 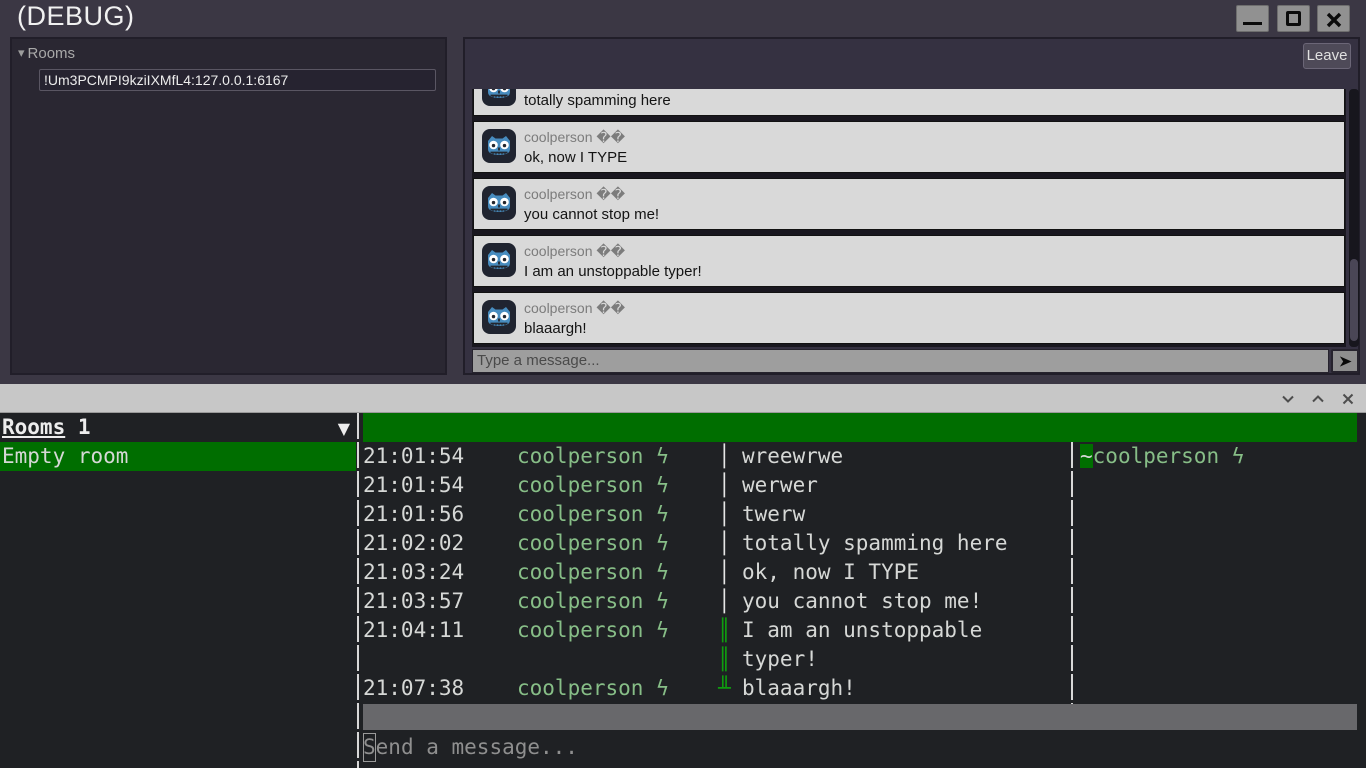 I want to click on message-text: twerw, so click(x=774, y=514).